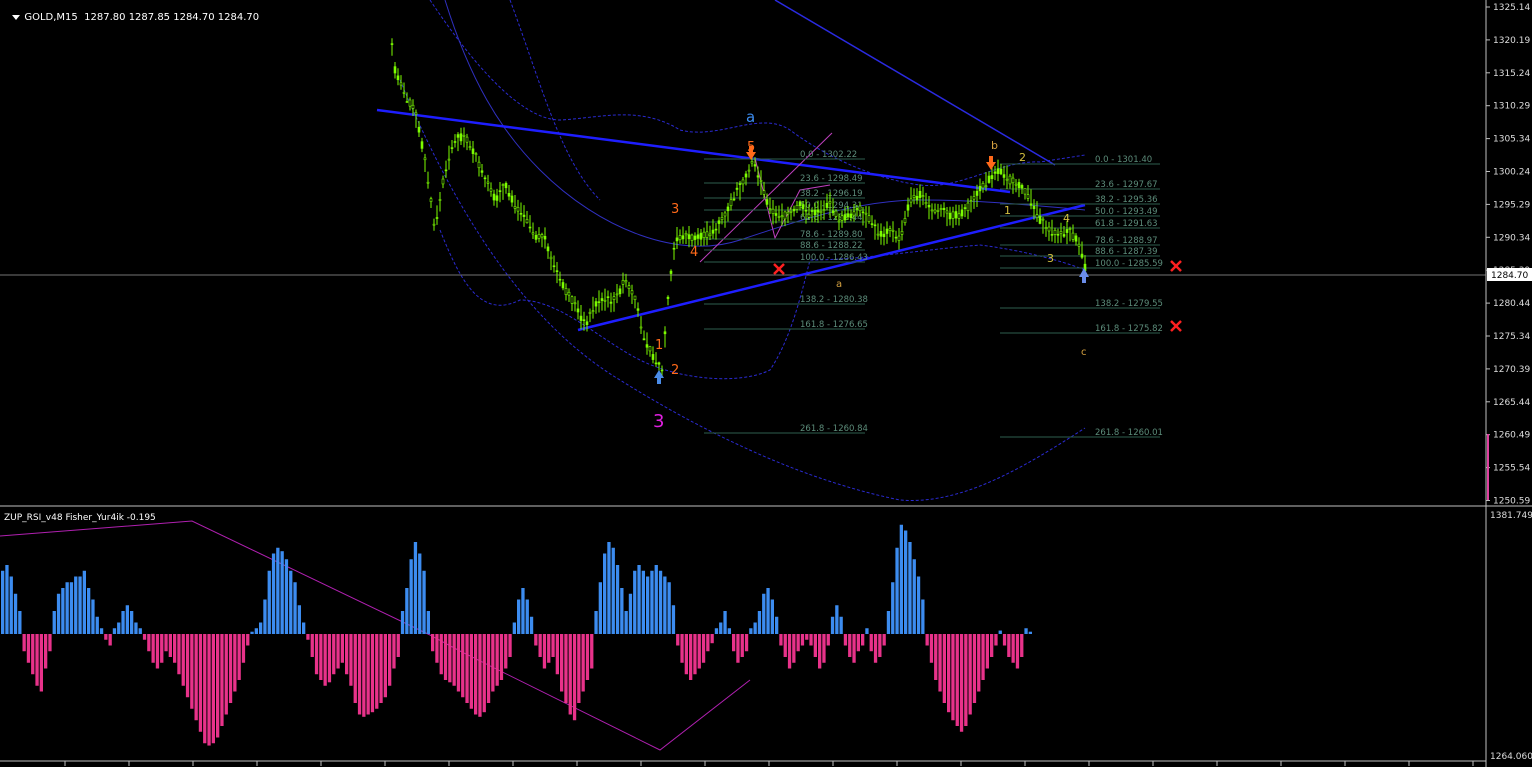 This screenshot has height=767, width=1532. I want to click on long-trendline, so click(915, 83).